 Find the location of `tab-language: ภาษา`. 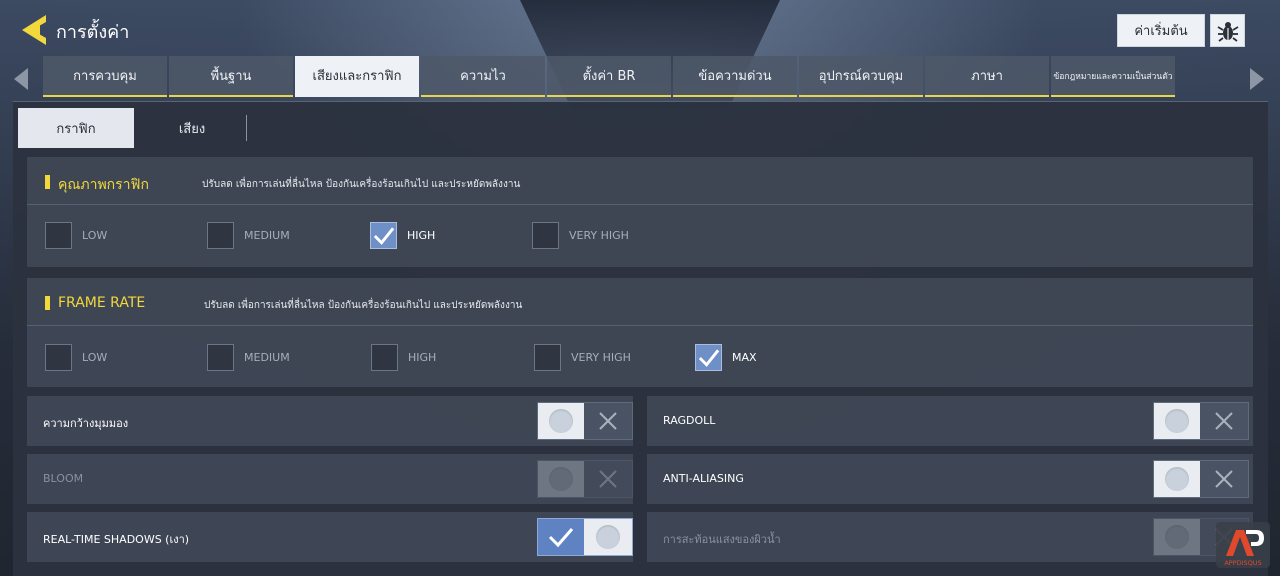

tab-language: ภาษา is located at coordinates (987, 76).